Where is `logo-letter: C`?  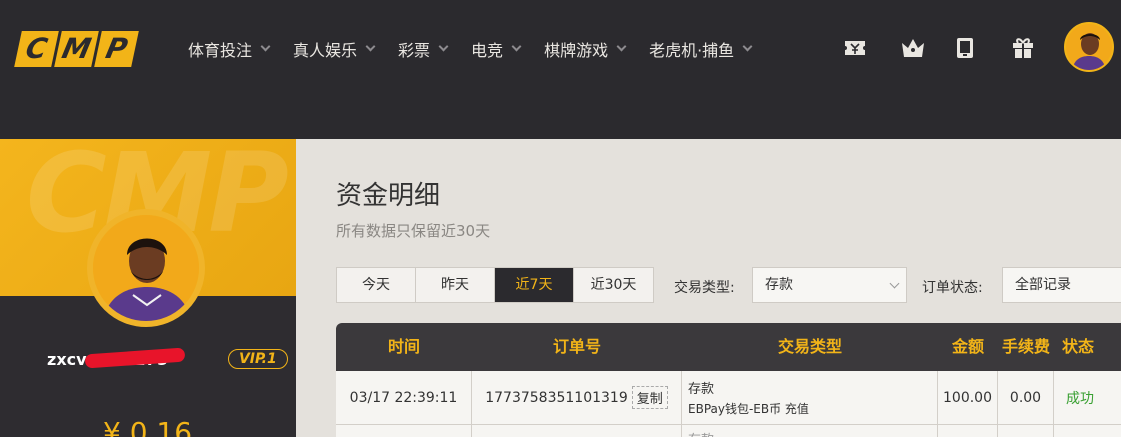
logo-letter: C is located at coordinates (36, 49).